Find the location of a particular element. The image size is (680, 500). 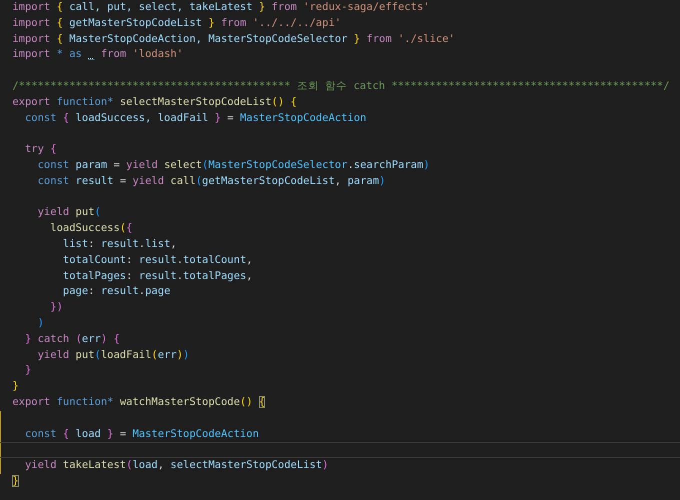

code-line: /******************************************* 조회 함수 catch *******************************************/ is located at coordinates (341, 86).